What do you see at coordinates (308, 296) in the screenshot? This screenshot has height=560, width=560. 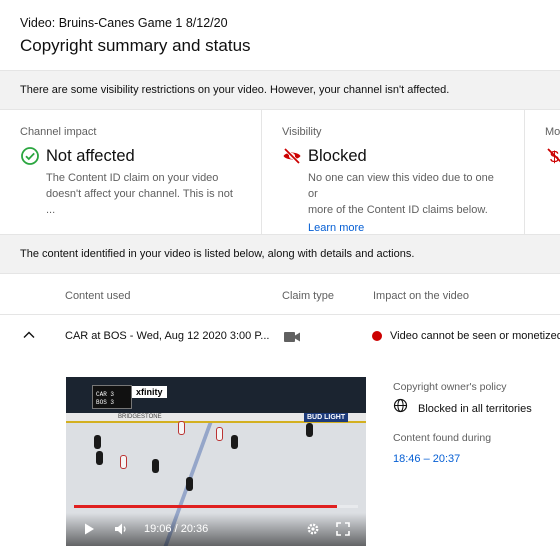 I see `column-header-claim-type: Claim type` at bounding box center [308, 296].